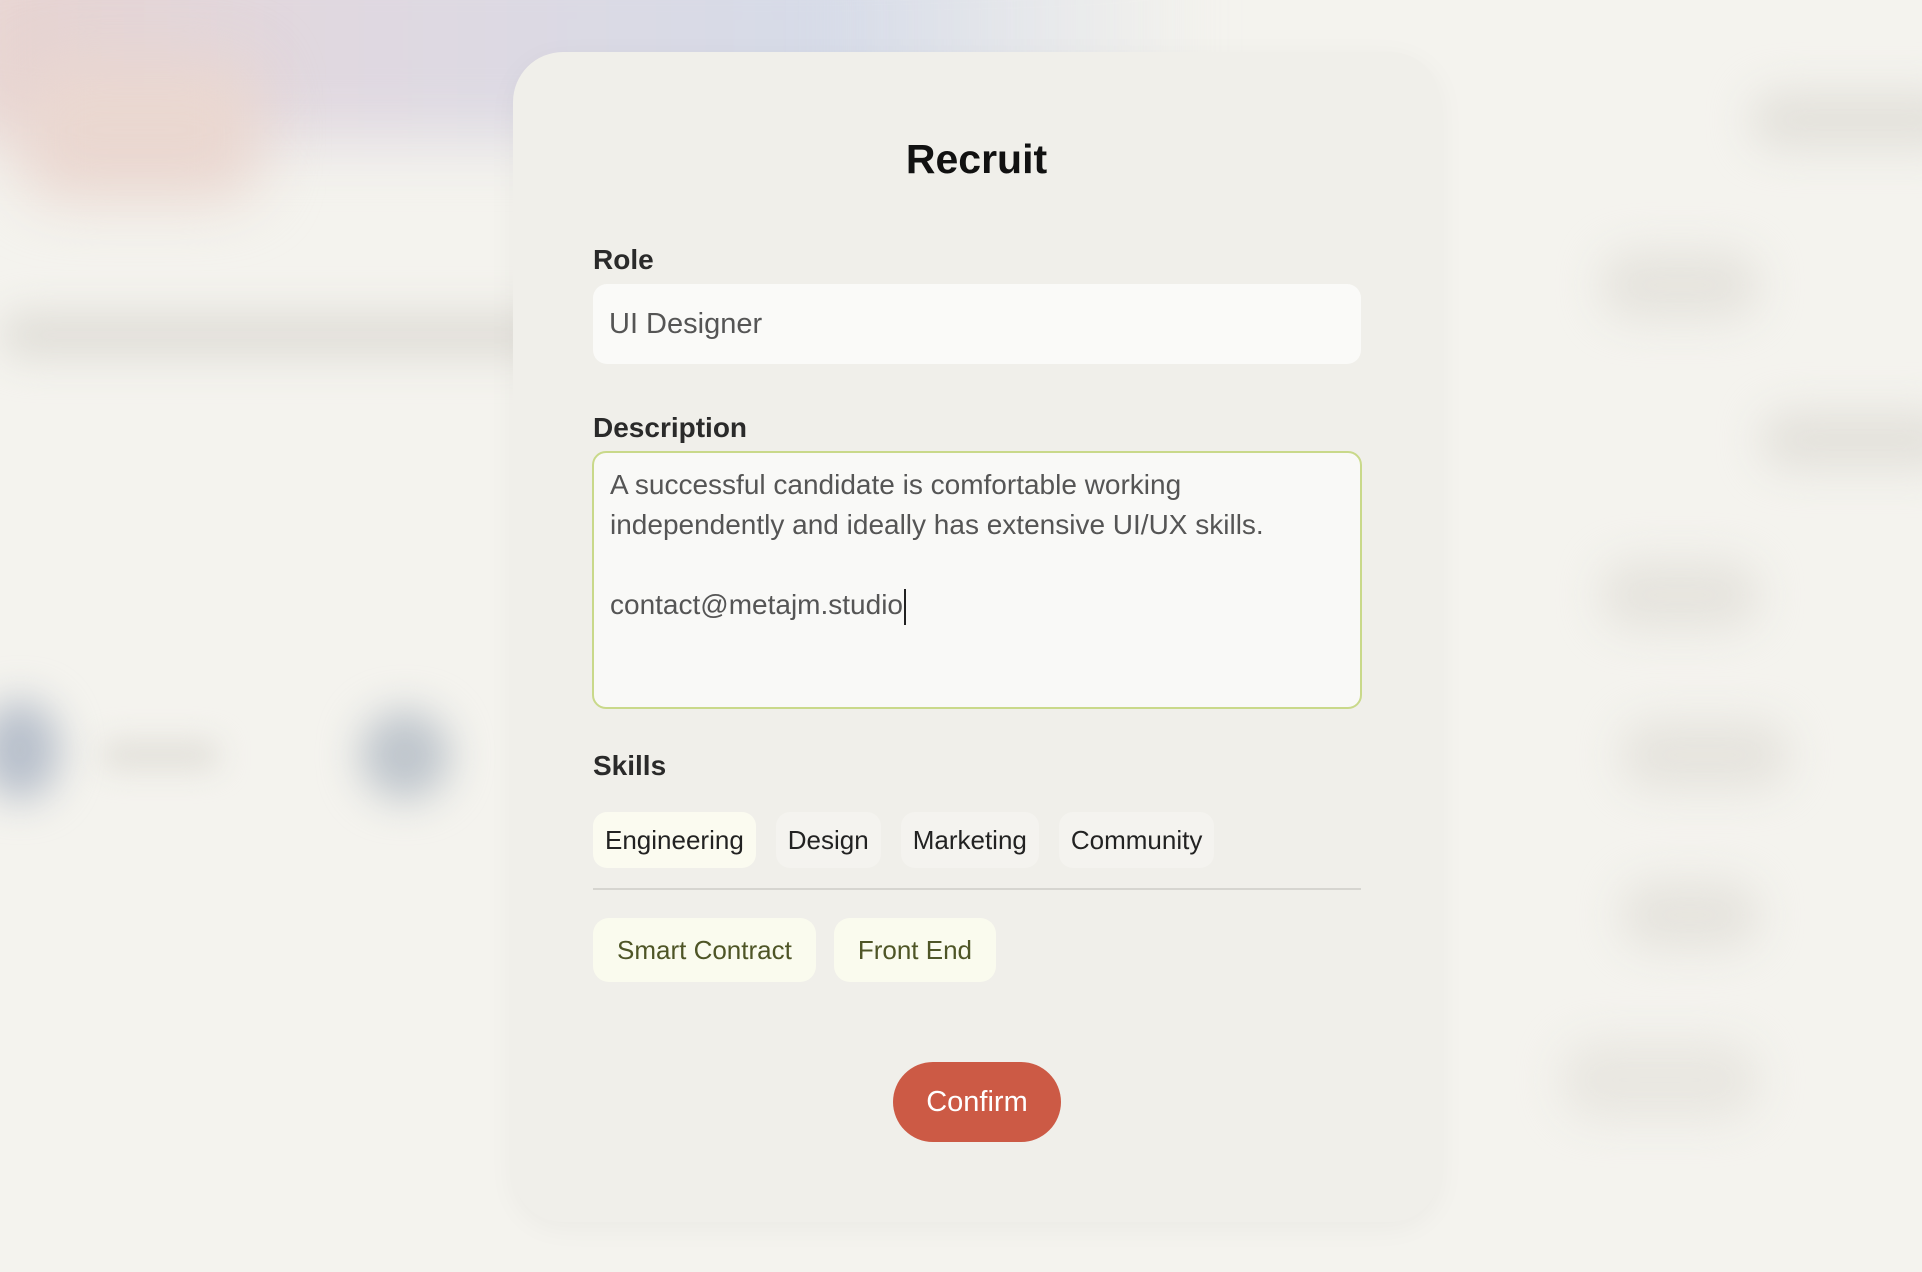 Image resolution: width=1922 pixels, height=1272 pixels. What do you see at coordinates (670, 427) in the screenshot?
I see `description-label: Description` at bounding box center [670, 427].